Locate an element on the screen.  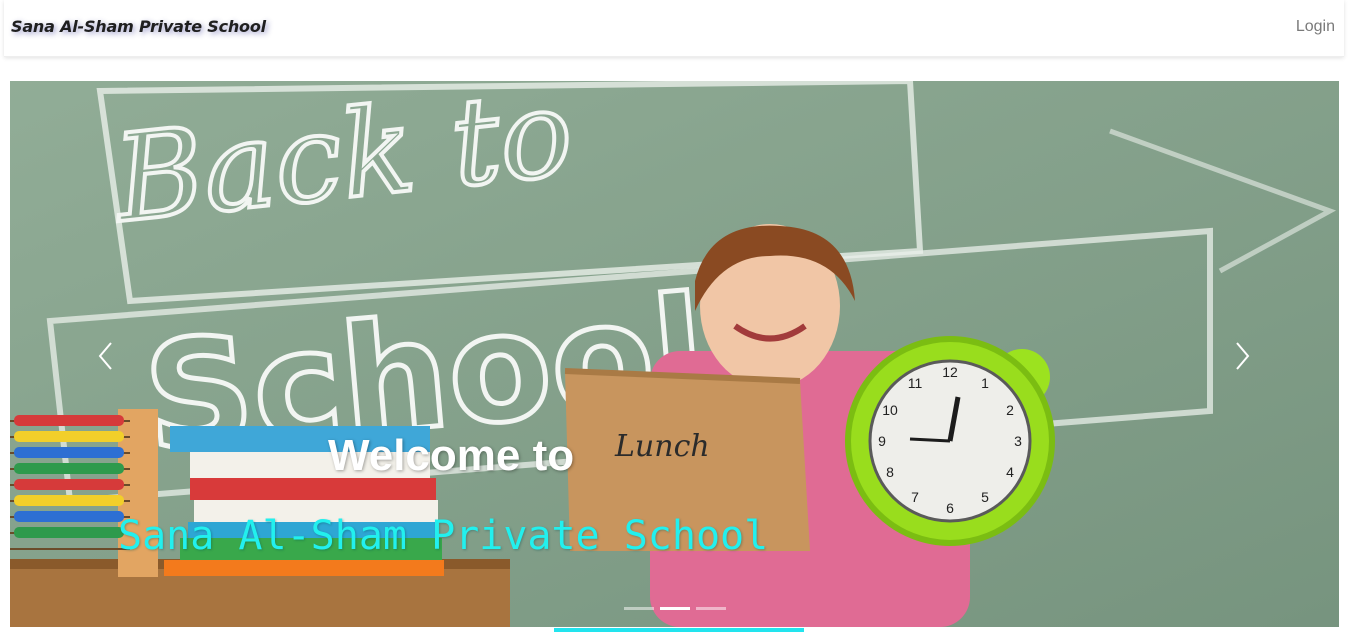
svg-text: 5 is located at coordinates (985, 497).